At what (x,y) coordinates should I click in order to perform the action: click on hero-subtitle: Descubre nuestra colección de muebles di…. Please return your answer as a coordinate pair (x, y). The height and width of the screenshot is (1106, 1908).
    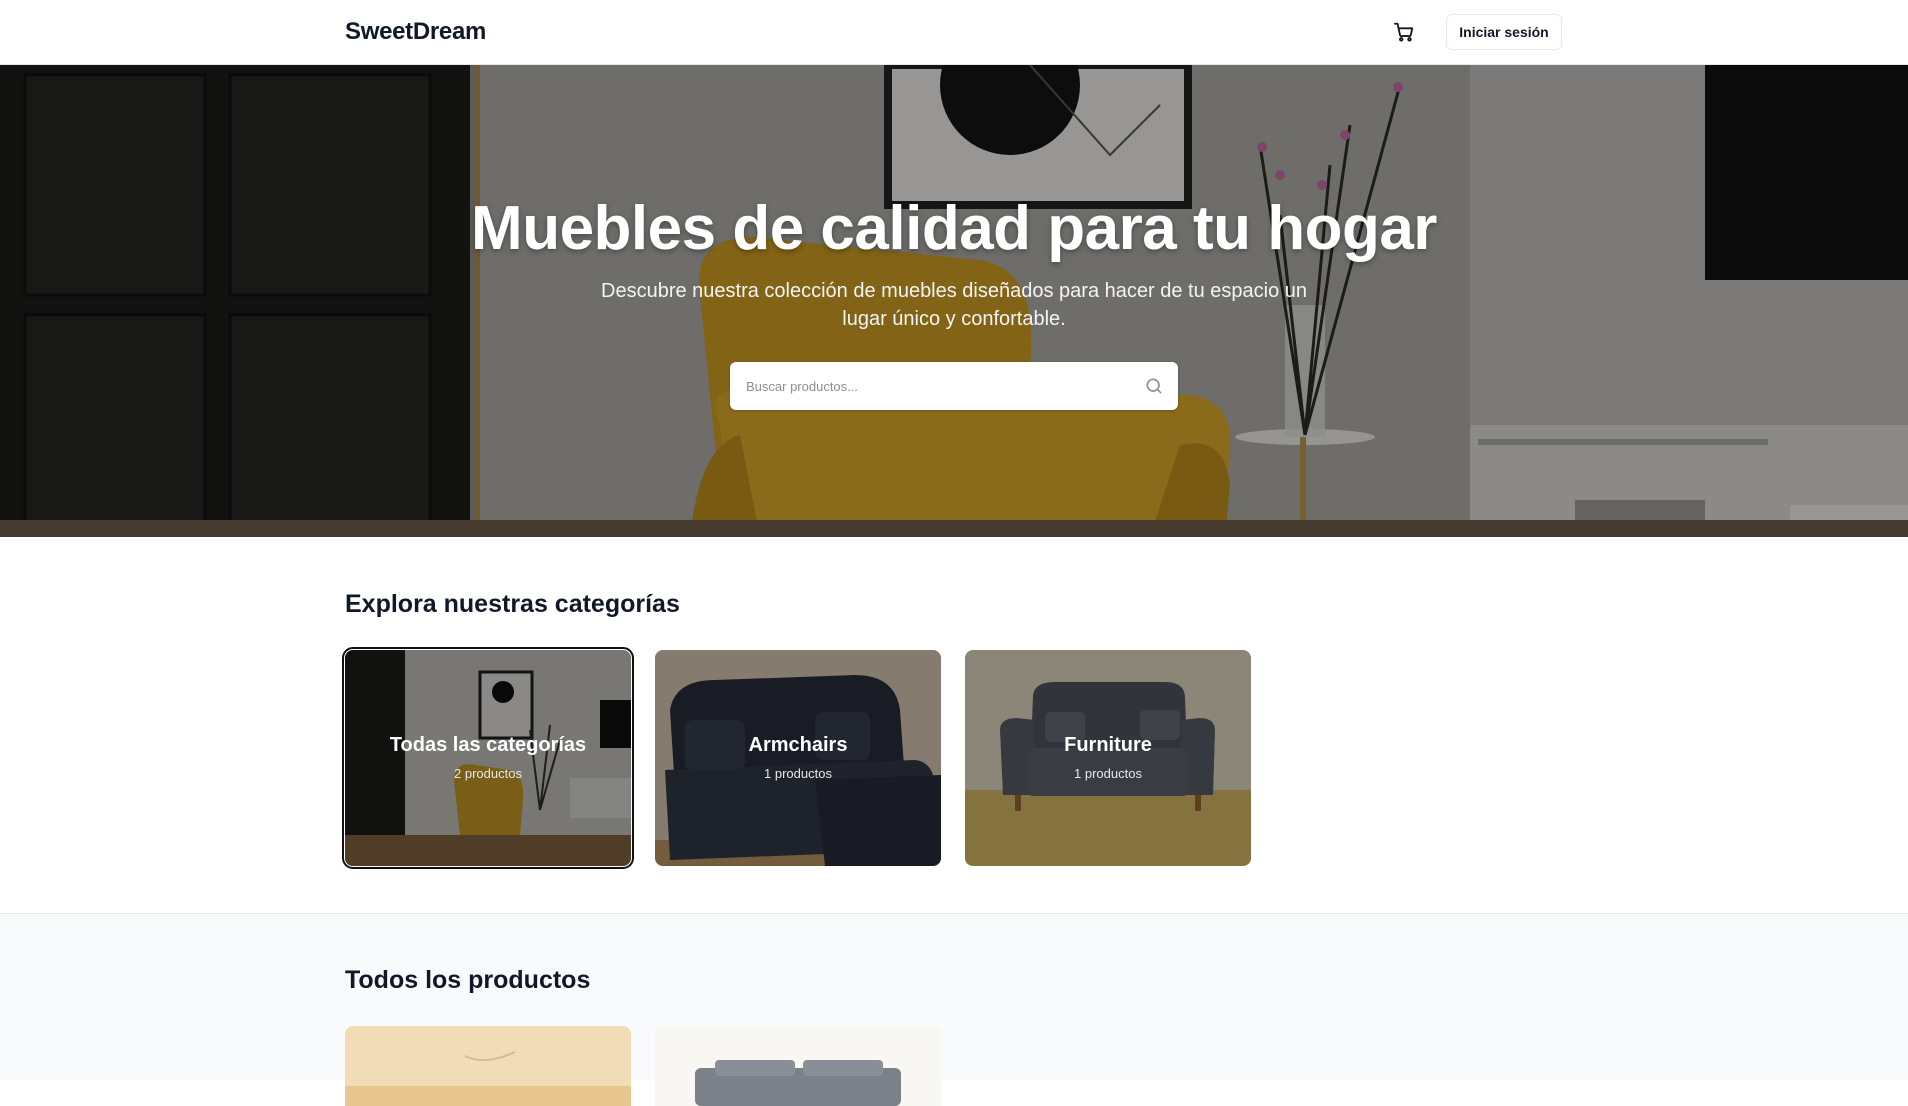
    Looking at the image, I should click on (954, 305).